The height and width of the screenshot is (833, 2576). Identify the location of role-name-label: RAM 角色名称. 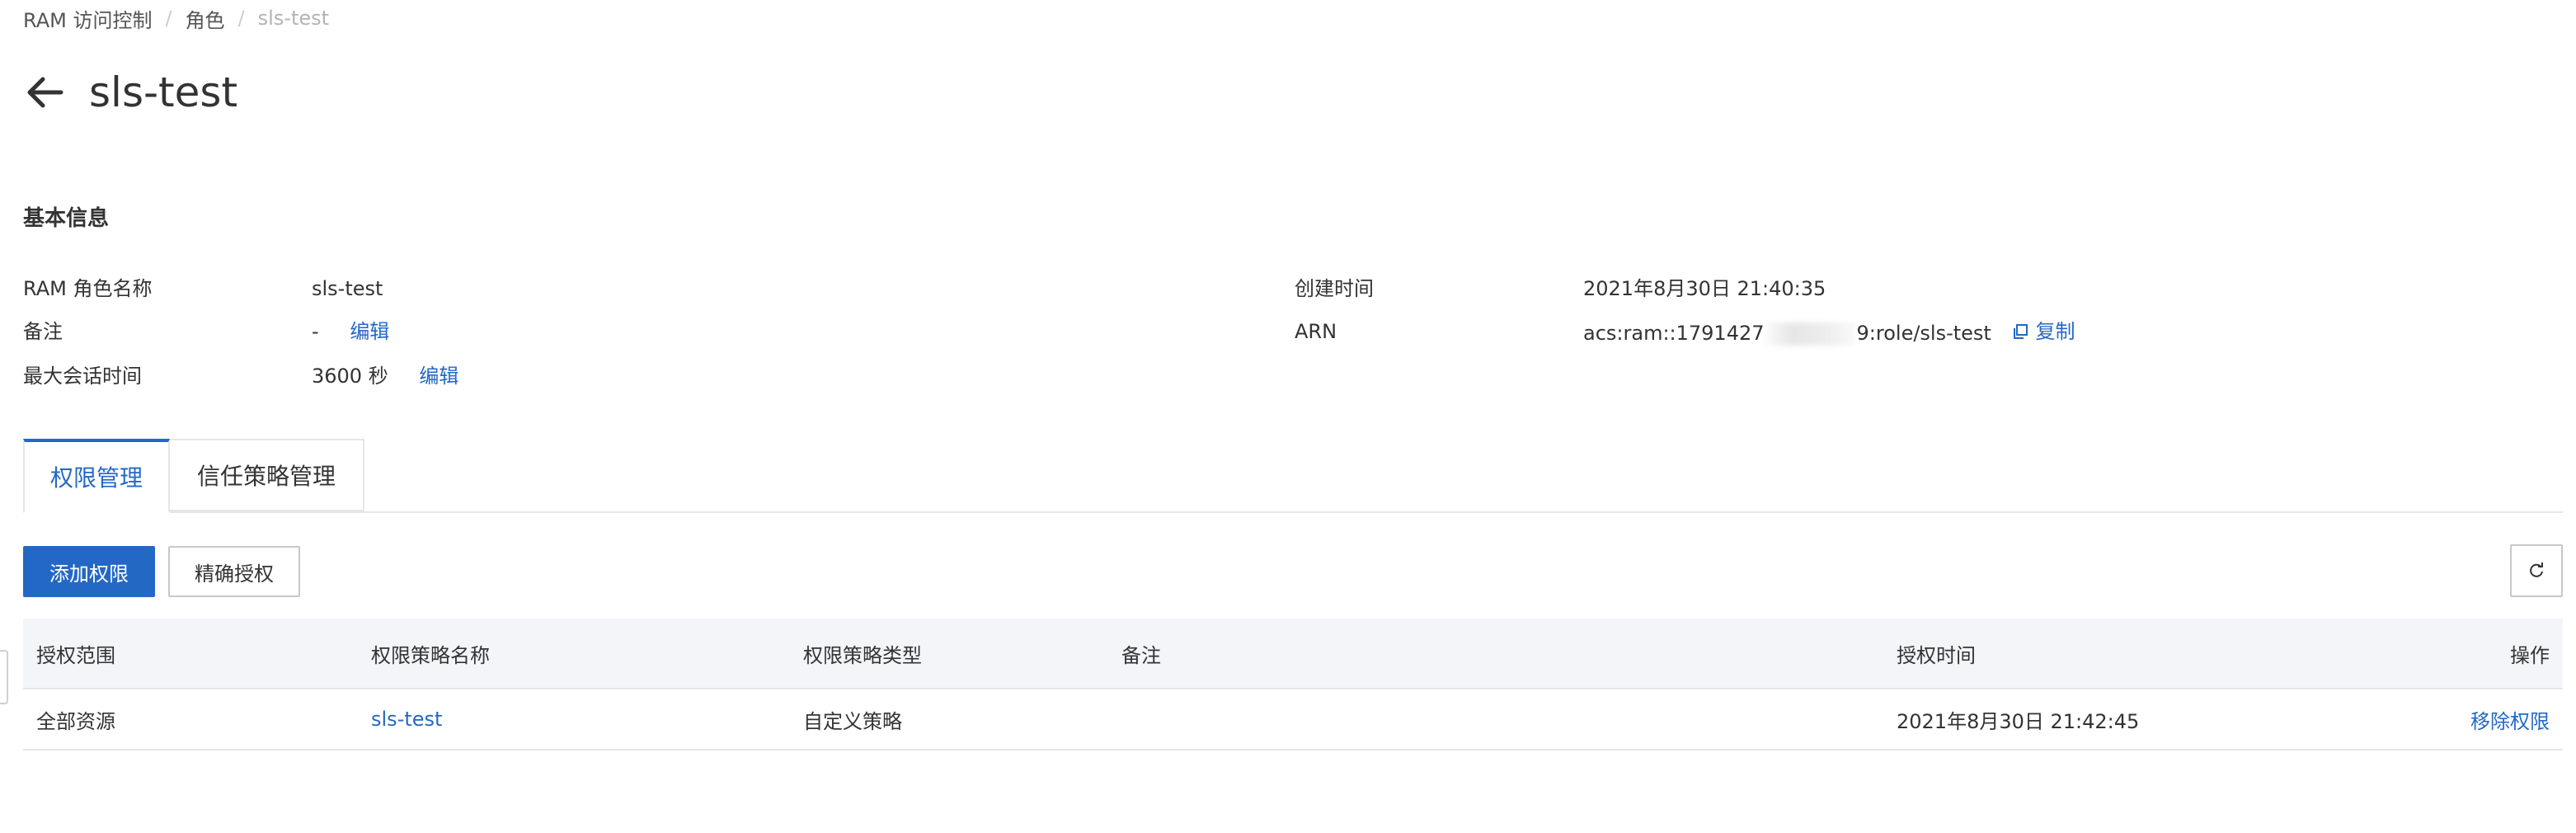
(88, 288).